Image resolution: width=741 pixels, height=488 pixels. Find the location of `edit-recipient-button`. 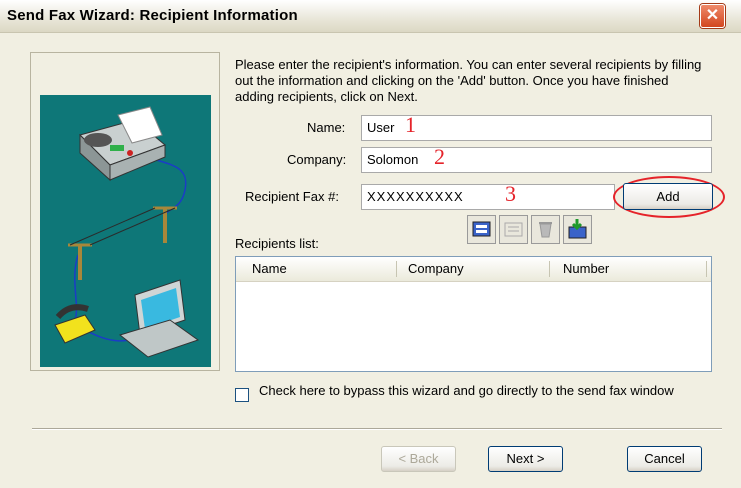

edit-recipient-button is located at coordinates (513, 229).